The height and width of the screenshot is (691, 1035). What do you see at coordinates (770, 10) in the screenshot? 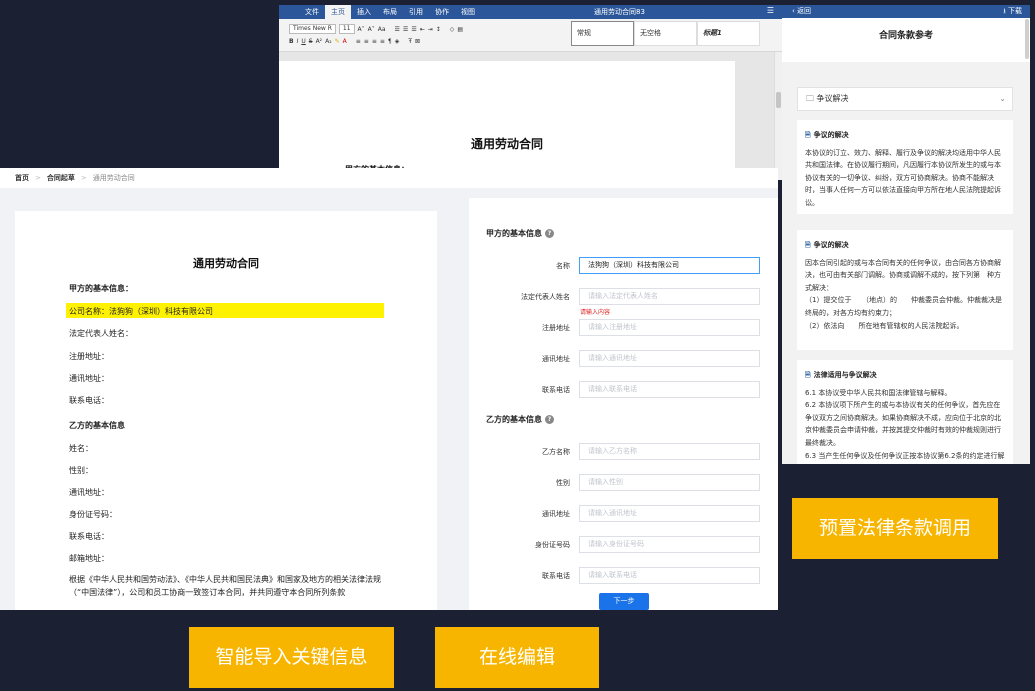
I see `hamburger-menu-icon: ☰` at bounding box center [770, 10].